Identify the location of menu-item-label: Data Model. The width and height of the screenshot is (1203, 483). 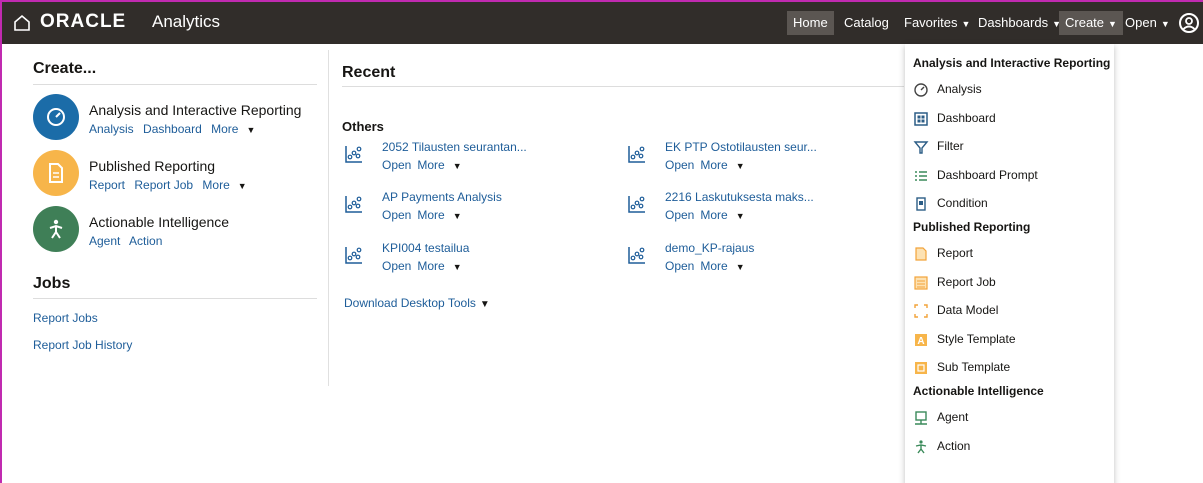
(968, 310).